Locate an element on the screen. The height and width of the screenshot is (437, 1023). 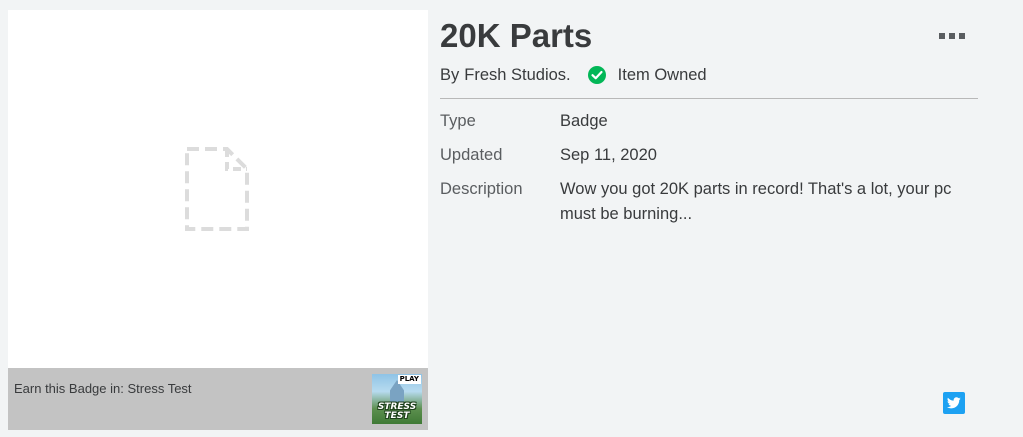
twitter-icon is located at coordinates (954, 403).